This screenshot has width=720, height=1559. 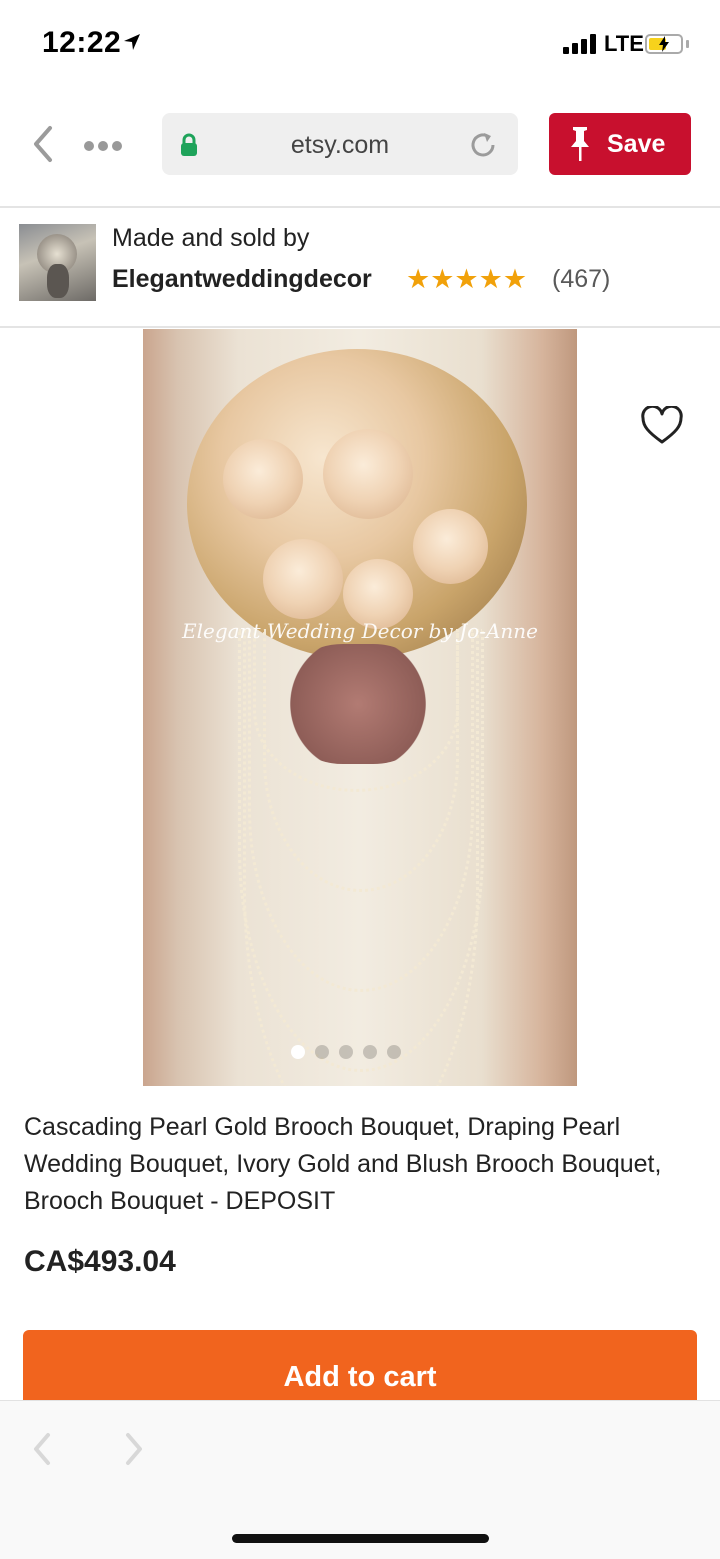 I want to click on signal-icon, so click(x=580, y=44).